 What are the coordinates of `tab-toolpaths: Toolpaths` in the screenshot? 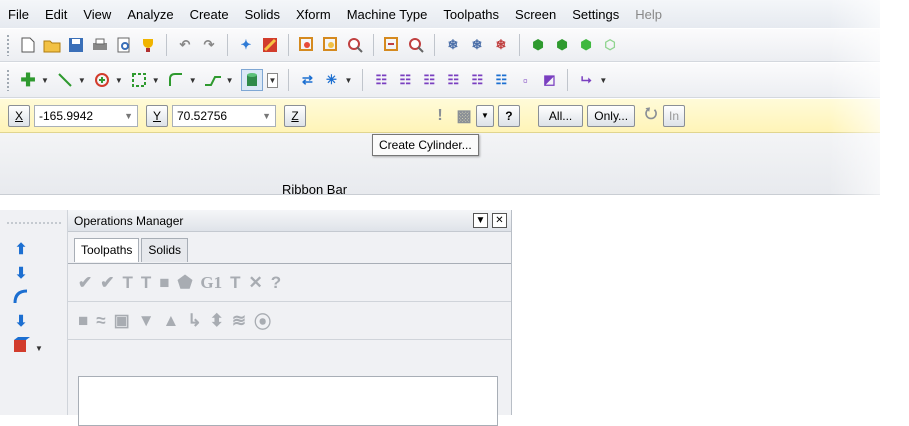 It's located at (107, 250).